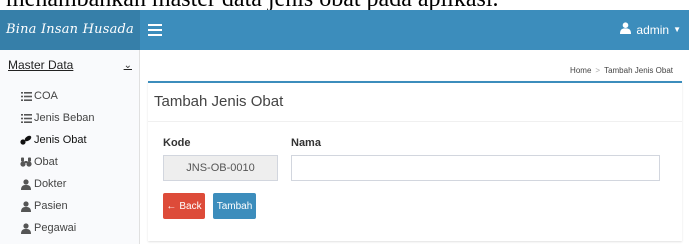 This screenshot has width=689, height=244. What do you see at coordinates (415, 121) in the screenshot?
I see `divider` at bounding box center [415, 121].